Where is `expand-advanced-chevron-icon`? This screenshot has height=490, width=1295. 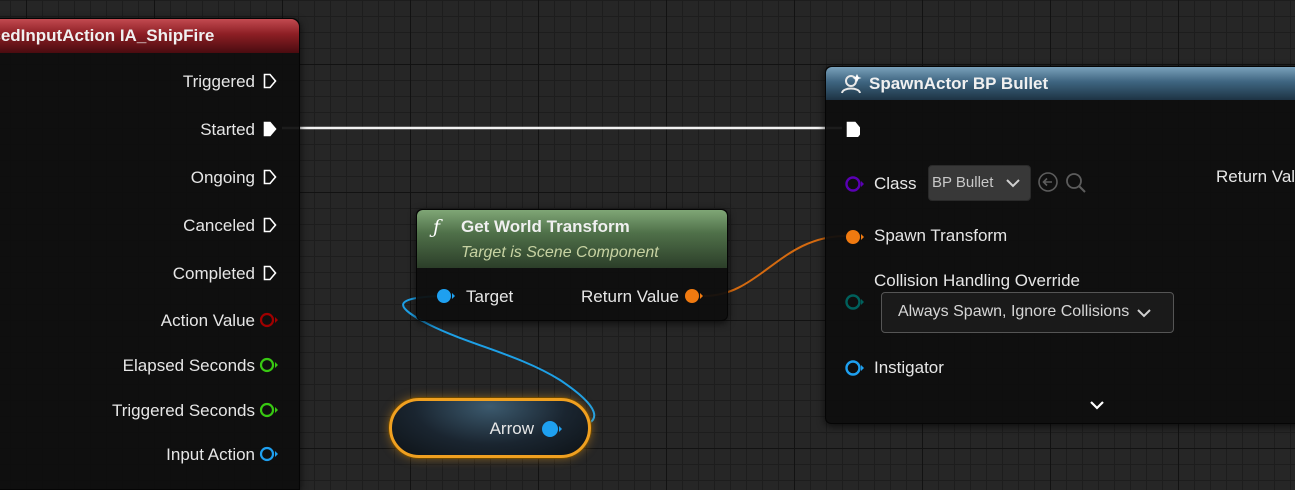
expand-advanced-chevron-icon is located at coordinates (1097, 406).